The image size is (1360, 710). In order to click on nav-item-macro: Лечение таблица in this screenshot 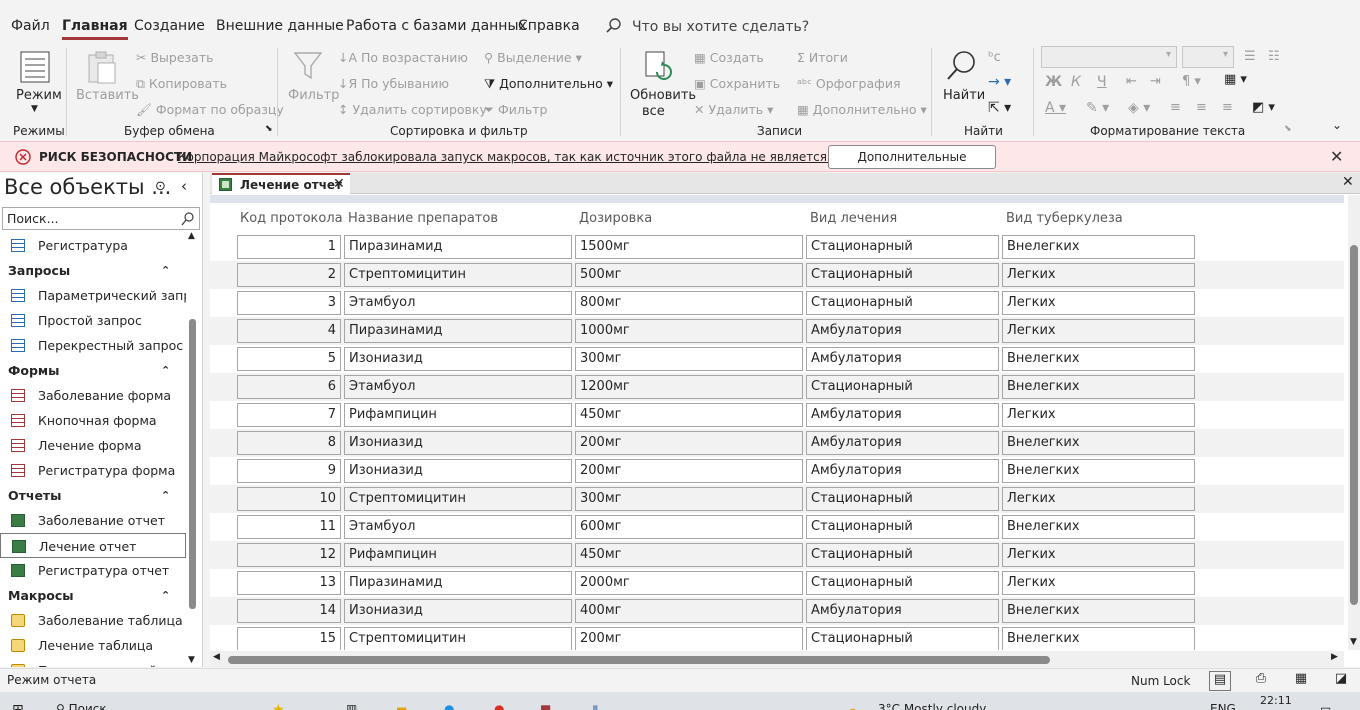, I will do `click(93, 645)`.